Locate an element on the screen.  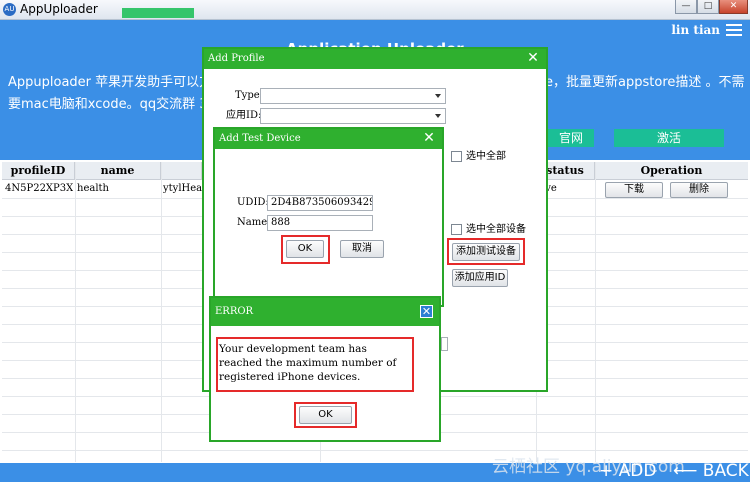
appid-label: 应用ID: is located at coordinates (244, 115).